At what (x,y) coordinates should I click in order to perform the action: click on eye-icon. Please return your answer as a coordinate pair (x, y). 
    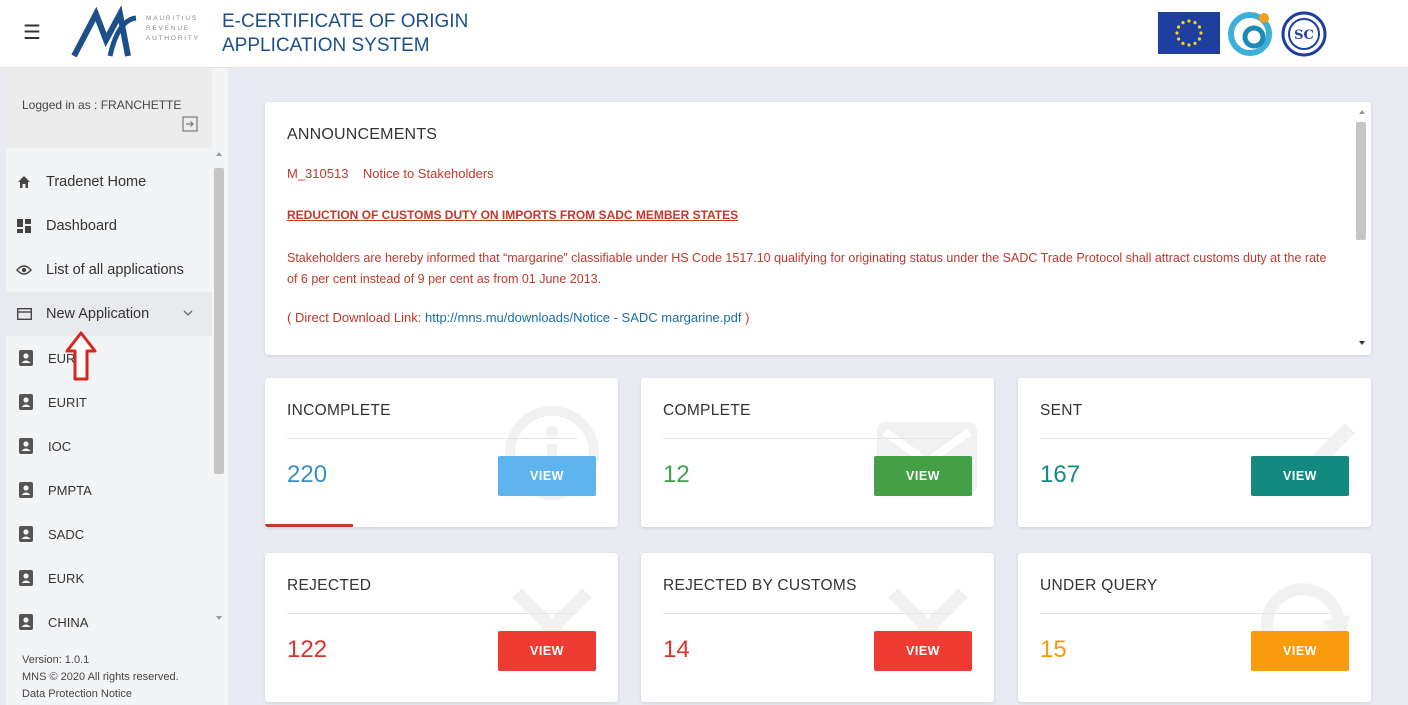
    Looking at the image, I should click on (24, 270).